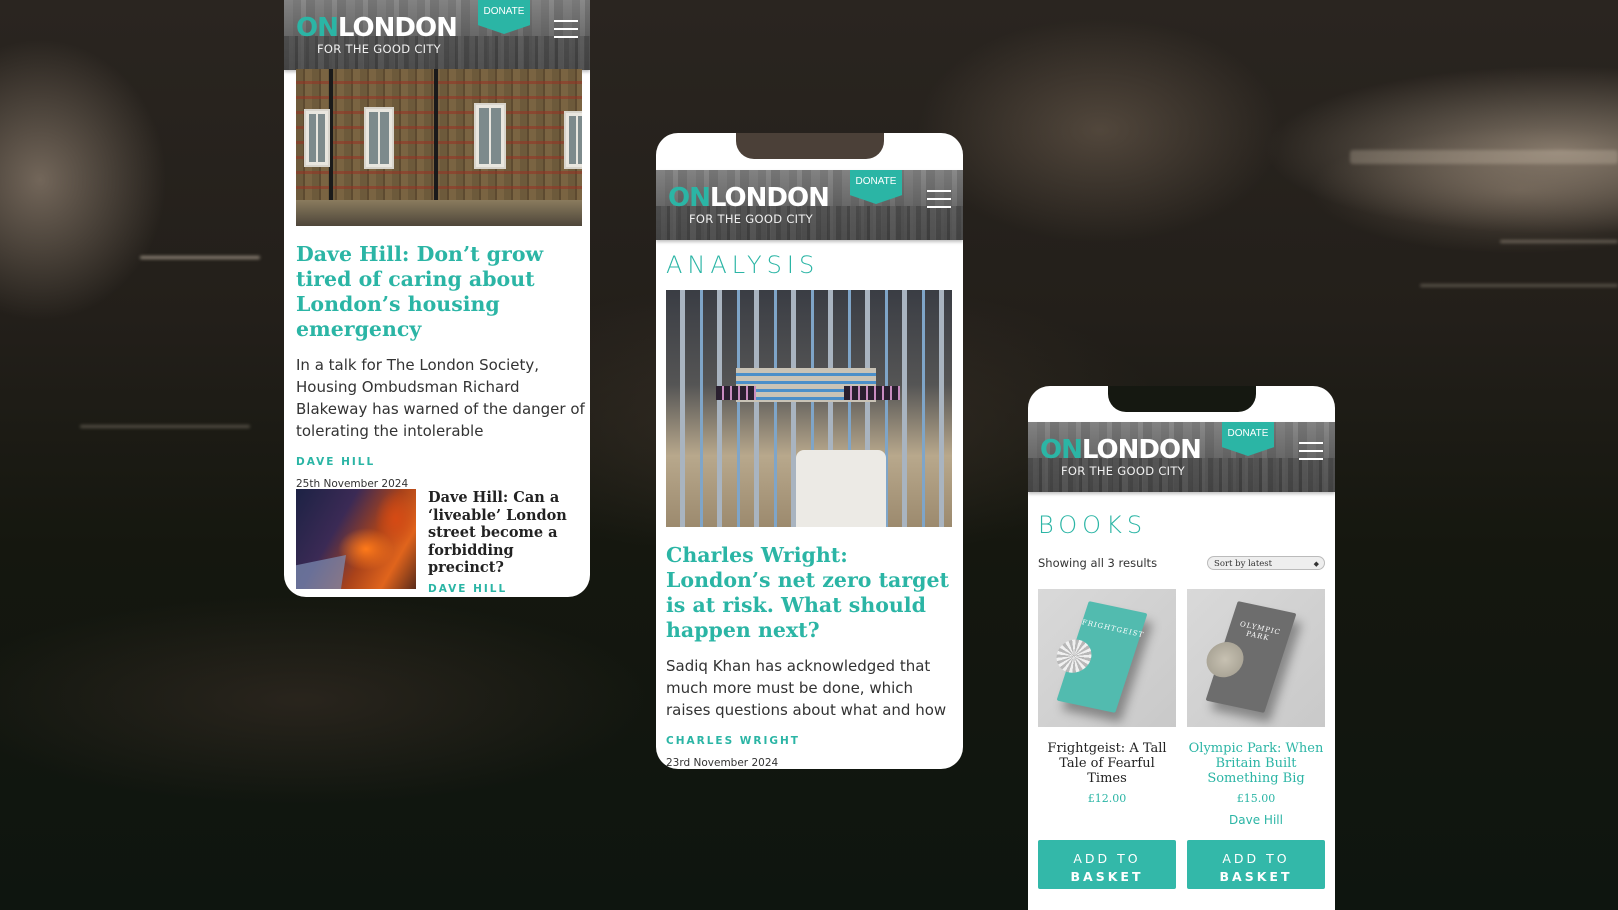 This screenshot has width=1618, height=910. I want to click on product-image: OLYMPIC PARK, so click(1256, 658).